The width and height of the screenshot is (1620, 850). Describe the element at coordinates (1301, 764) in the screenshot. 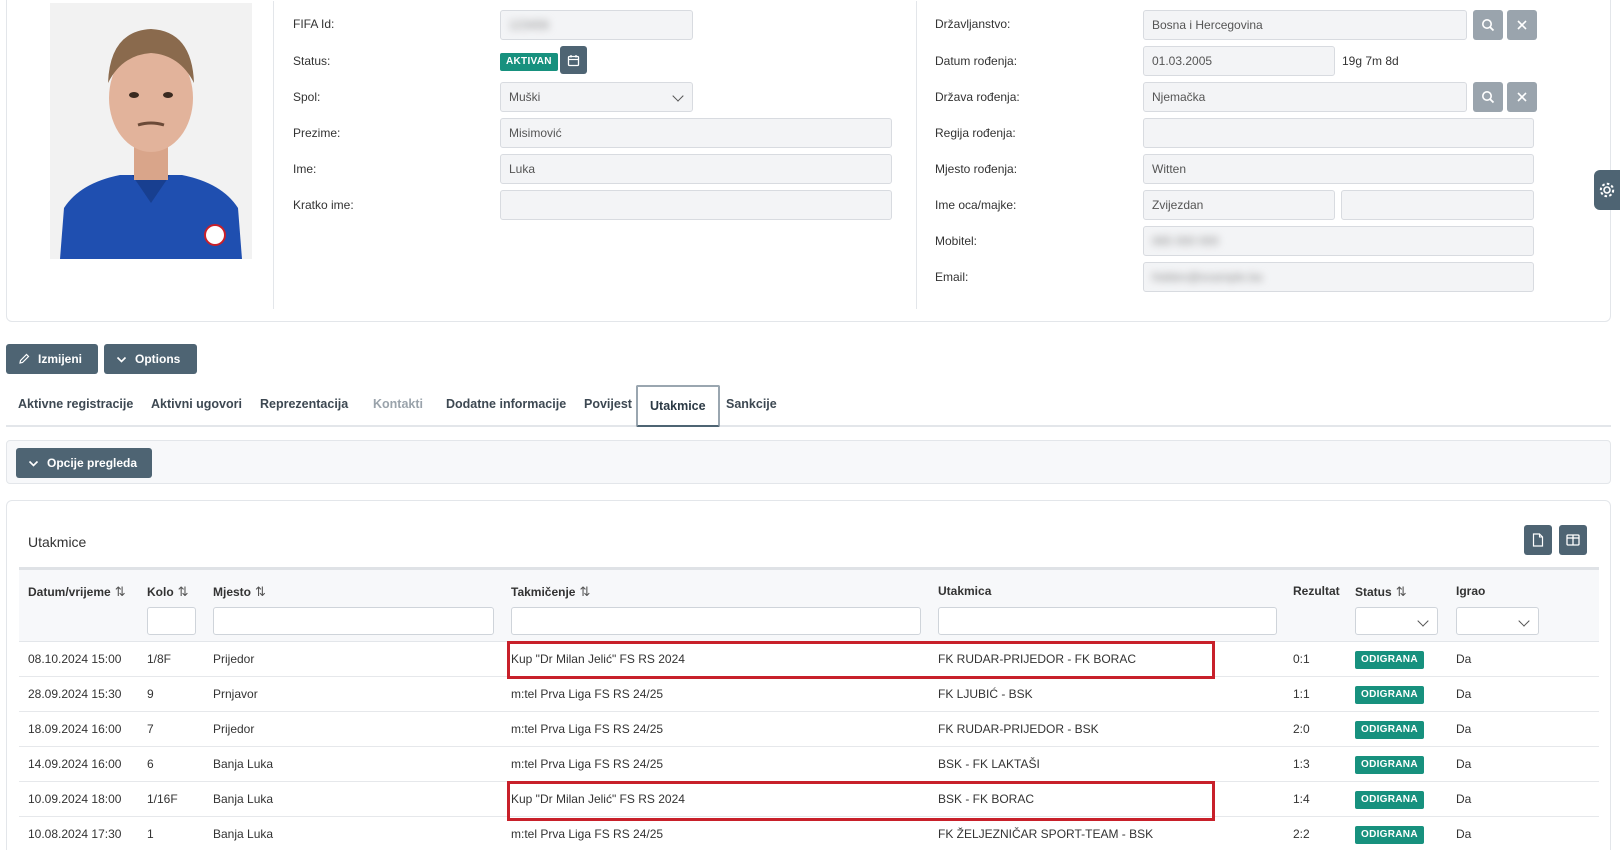

I see `cell-result: 1:3` at that location.